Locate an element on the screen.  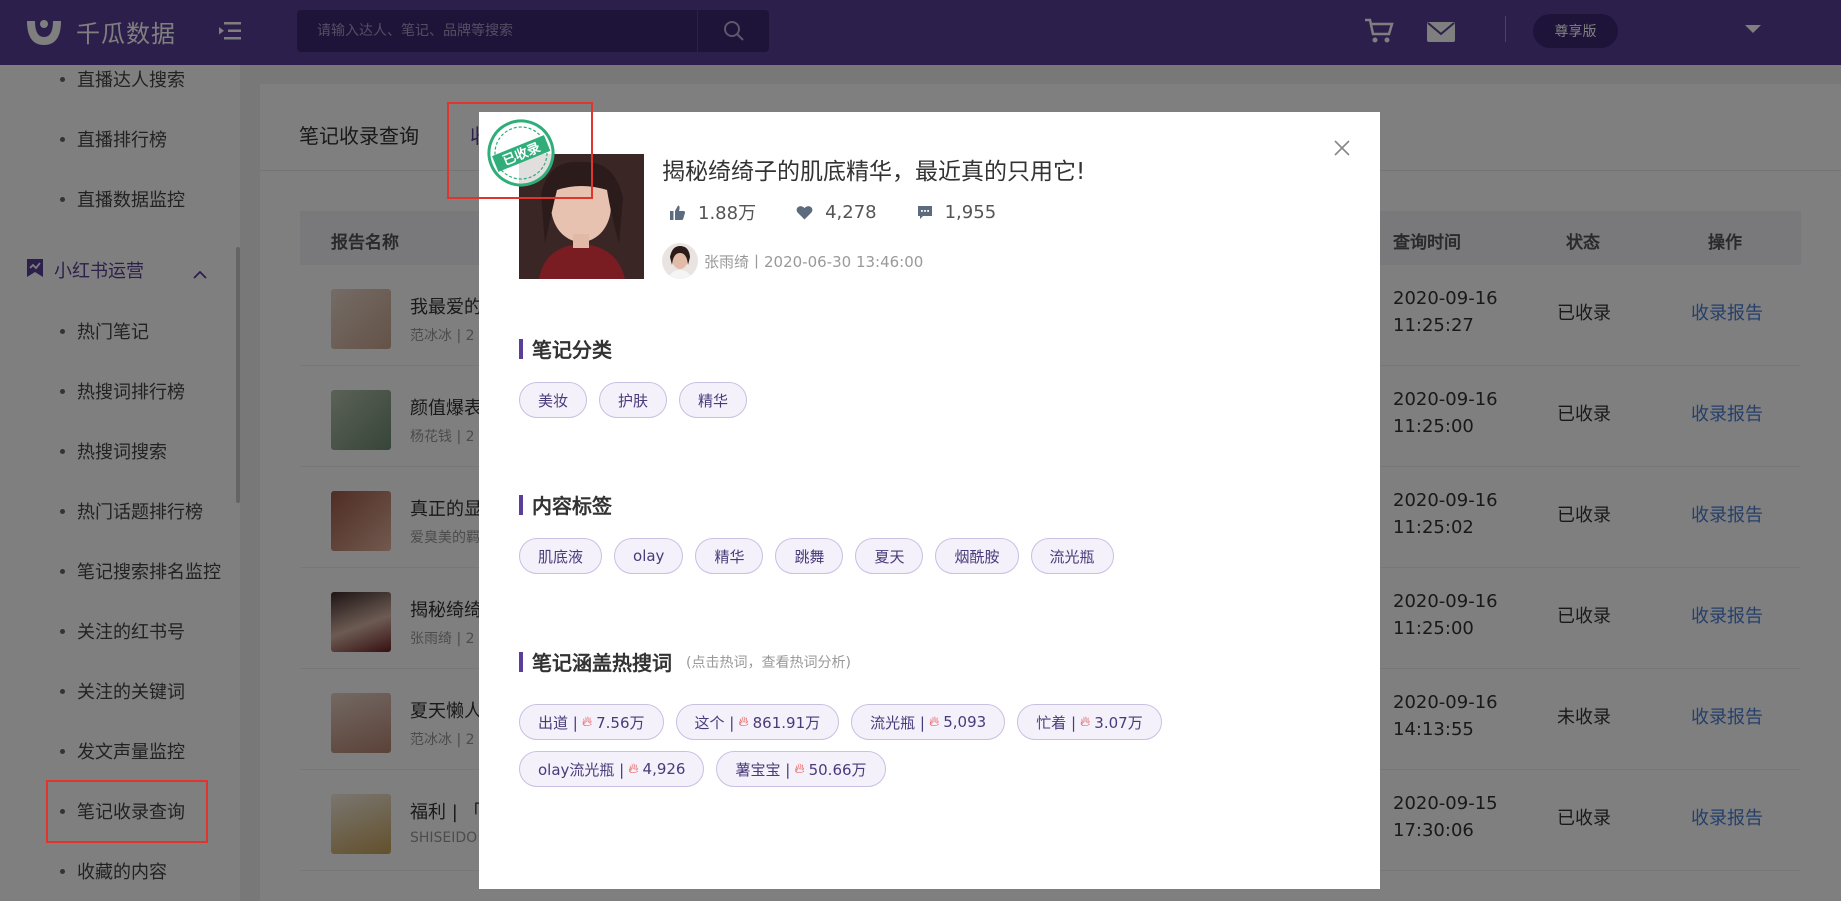
hot-word-tag: 流光瓶 | 🔥︎ 5,093 is located at coordinates (928, 722).